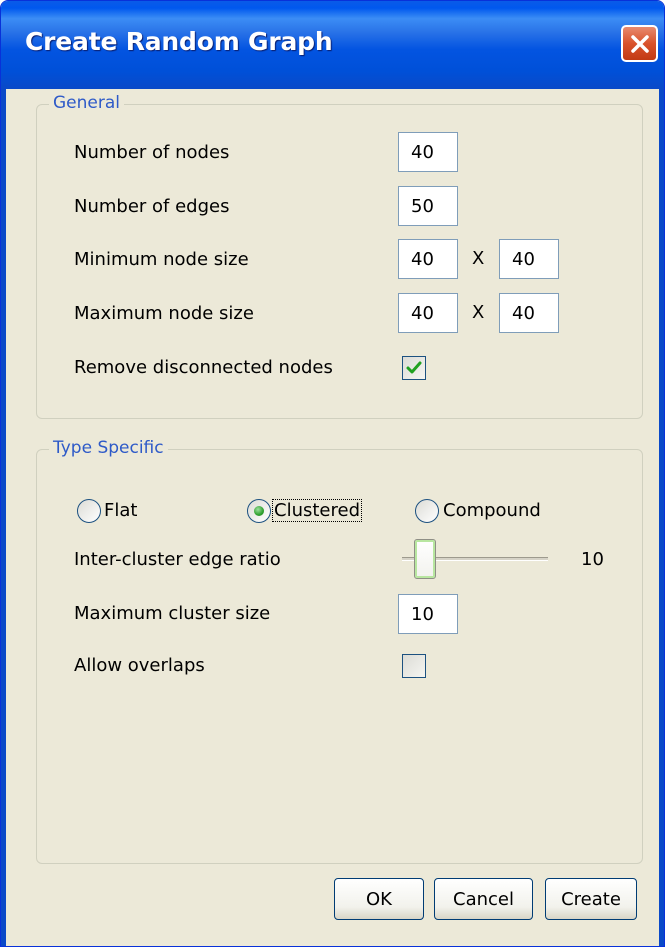 Image resolution: width=665 pixels, height=947 pixels. I want to click on max-cluster-label: Maximum cluster size, so click(172, 613).